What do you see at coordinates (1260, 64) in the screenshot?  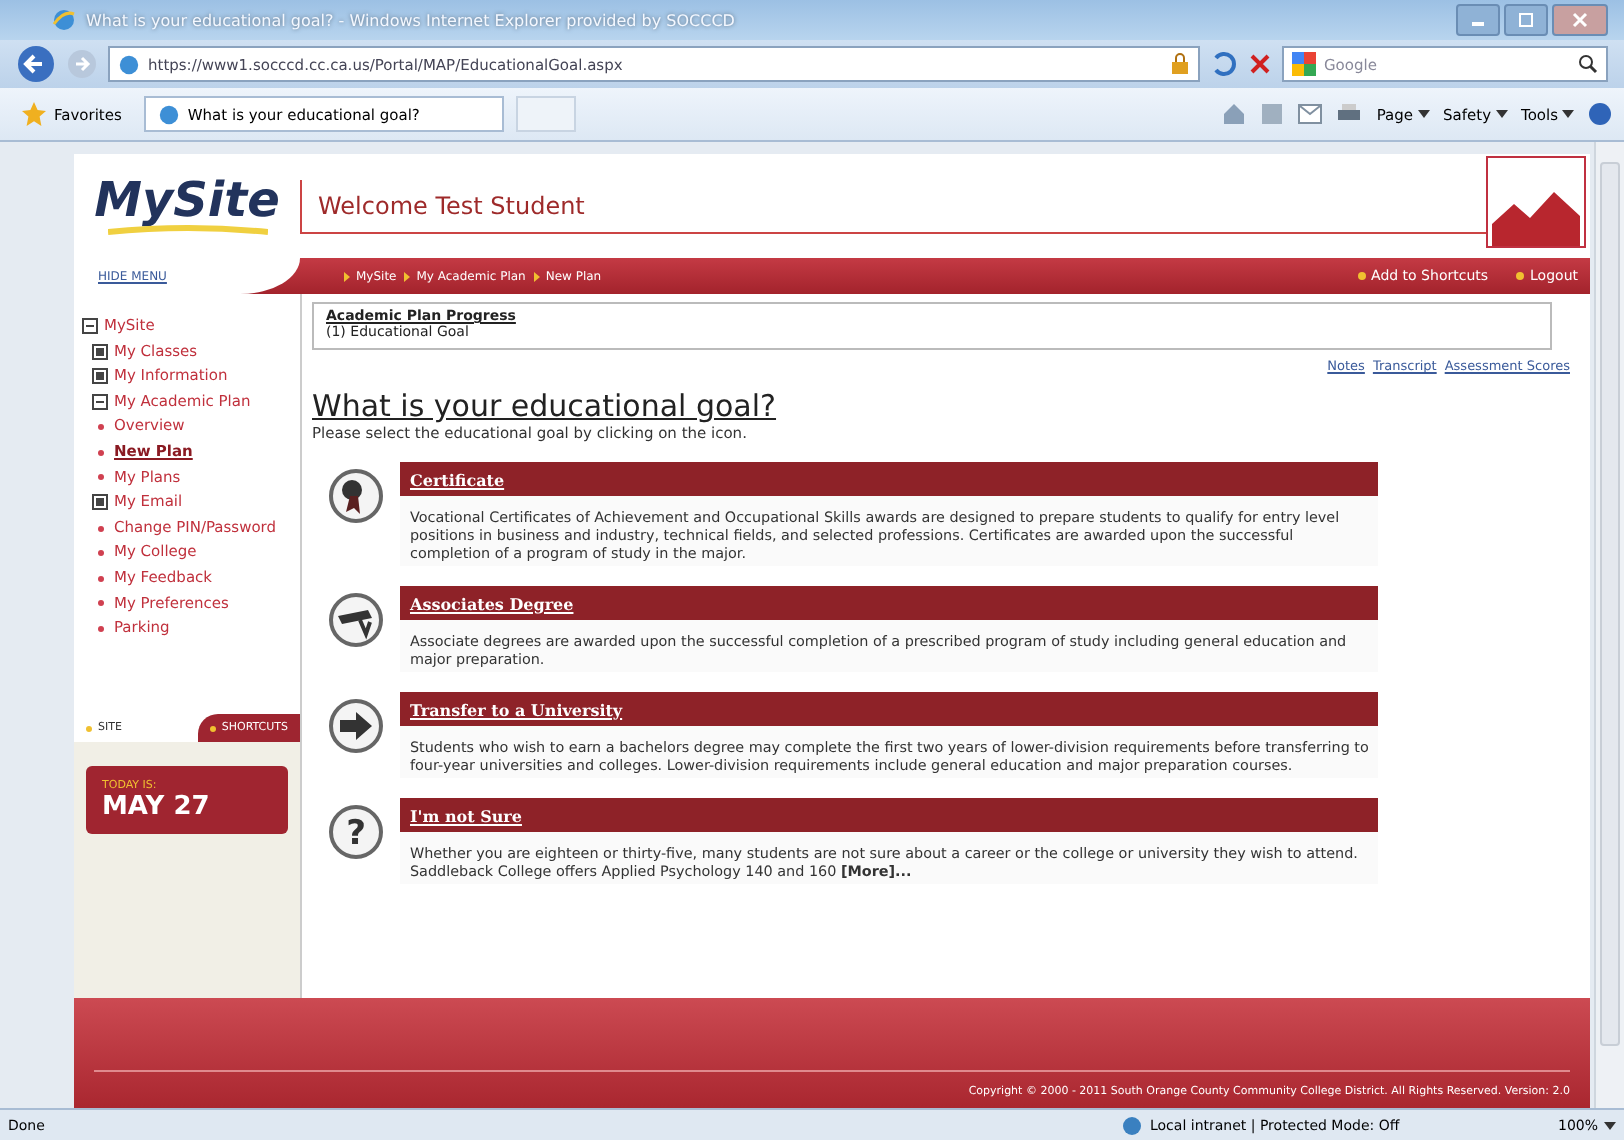 I see `stop-icon` at bounding box center [1260, 64].